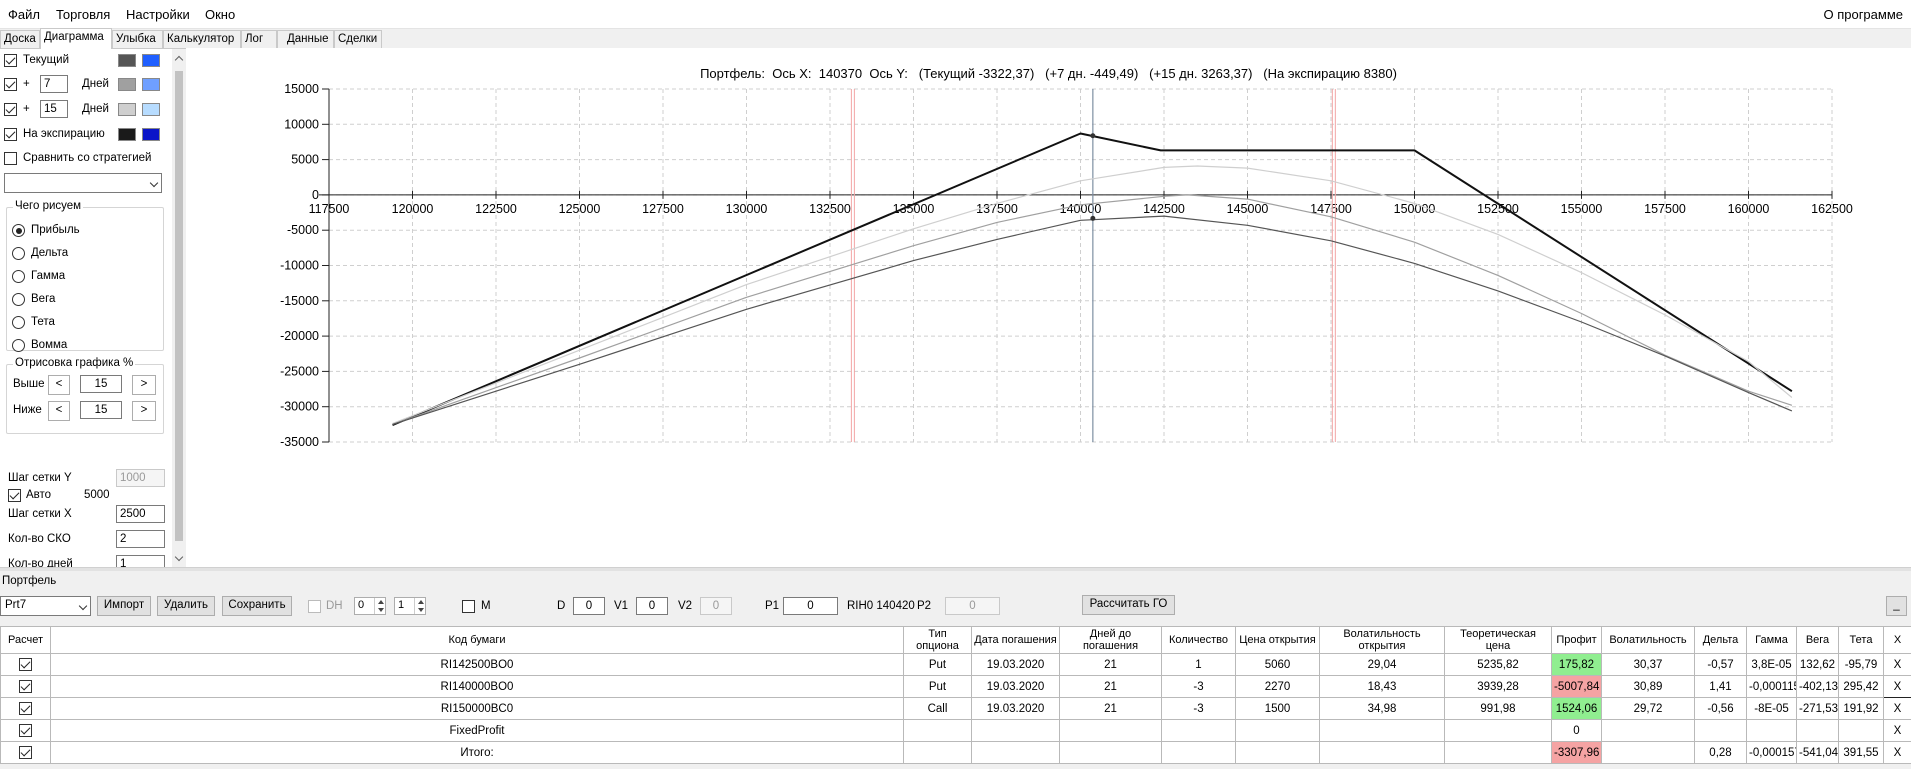 The width and height of the screenshot is (1911, 769). What do you see at coordinates (18, 322) in the screenshot?
I see `radio-theta` at bounding box center [18, 322].